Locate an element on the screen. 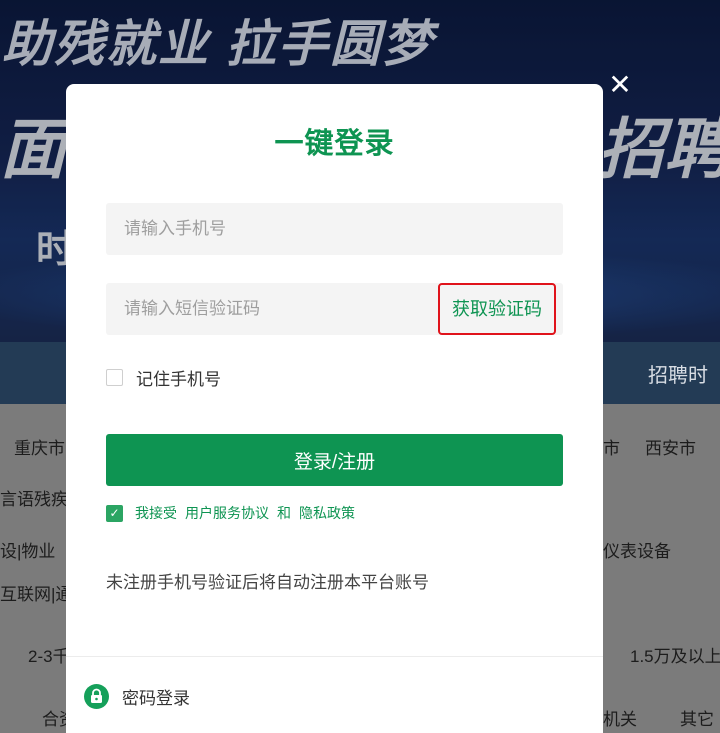 This screenshot has height=733, width=720. filter-salary-high: 1.5万及以上 is located at coordinates (675, 654).